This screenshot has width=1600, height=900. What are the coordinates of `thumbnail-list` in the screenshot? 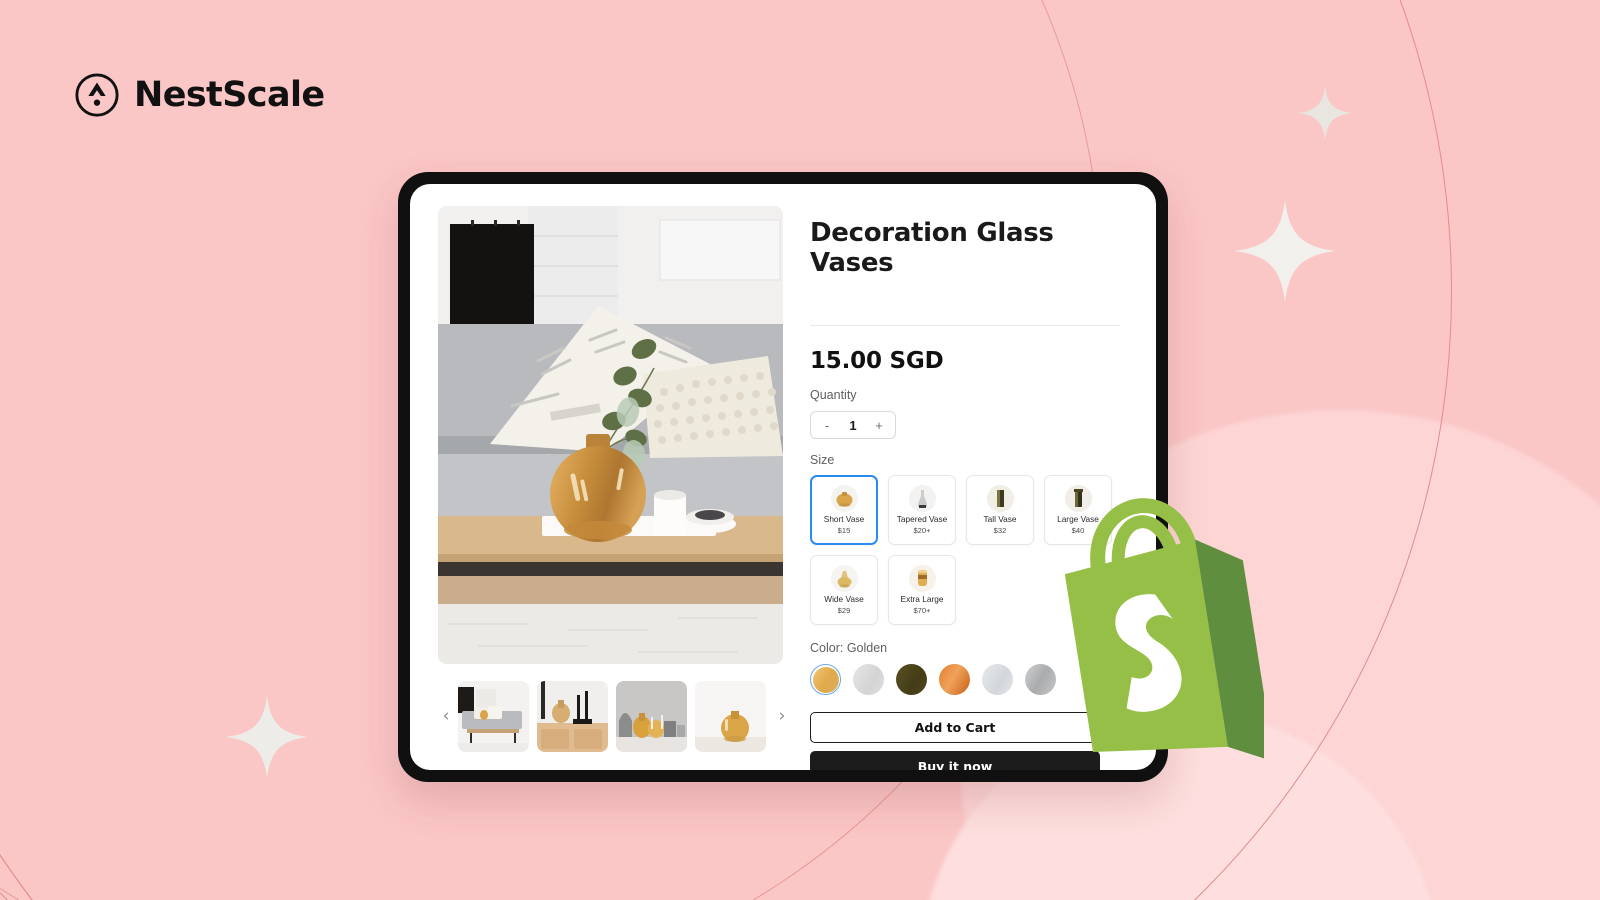 It's located at (614, 716).